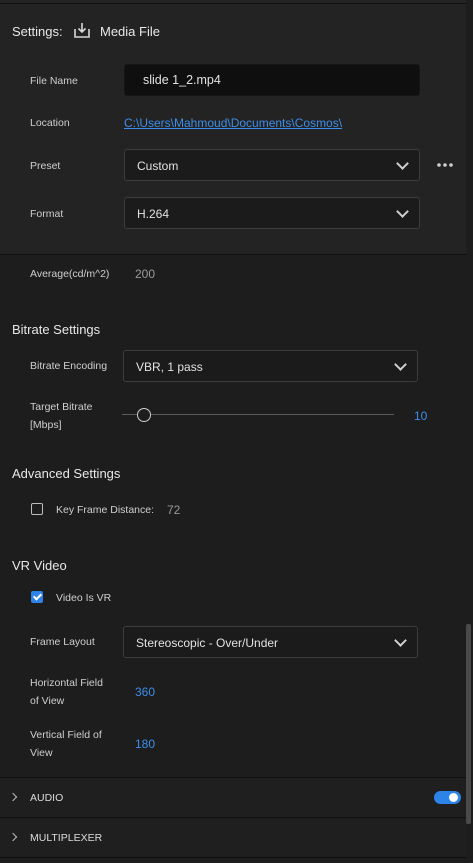  I want to click on top-divider, so click(233, 3).